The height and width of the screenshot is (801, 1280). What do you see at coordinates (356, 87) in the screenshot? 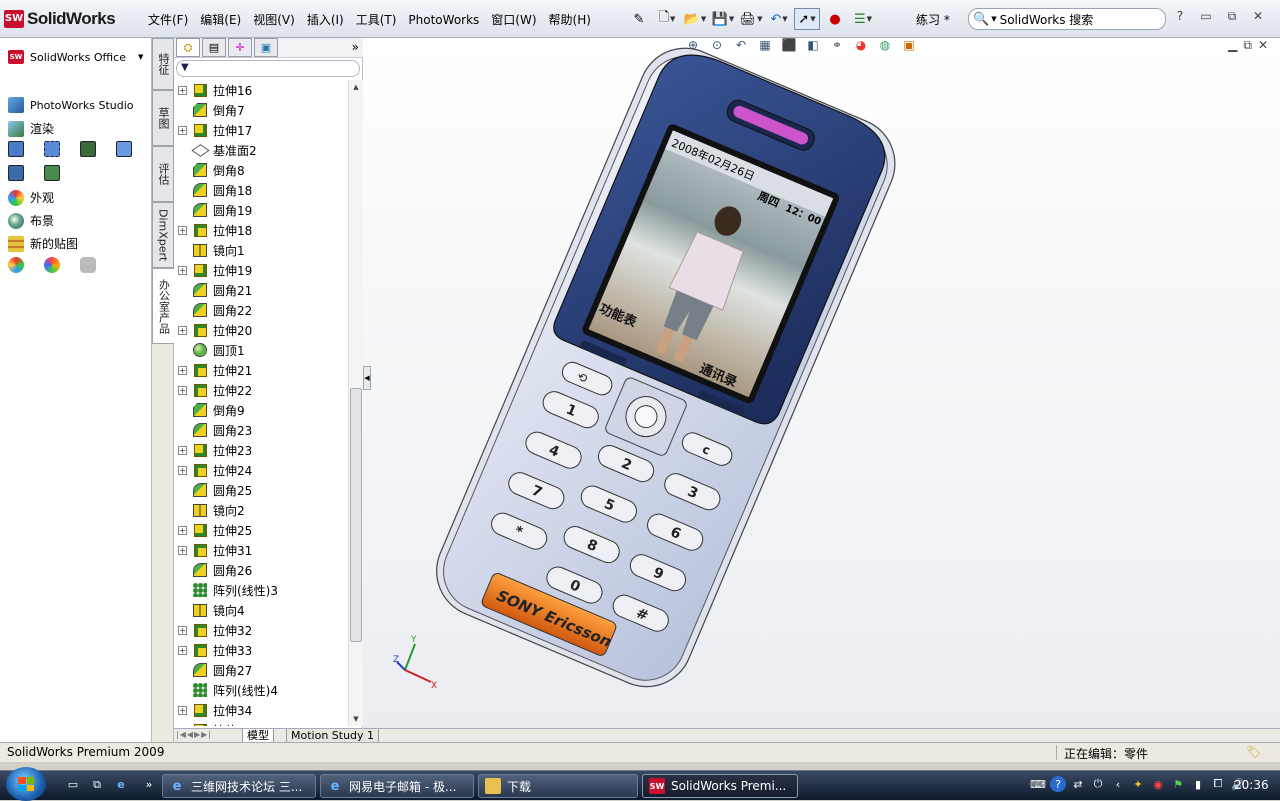
I see `scroll-up-icon: ▲` at bounding box center [356, 87].